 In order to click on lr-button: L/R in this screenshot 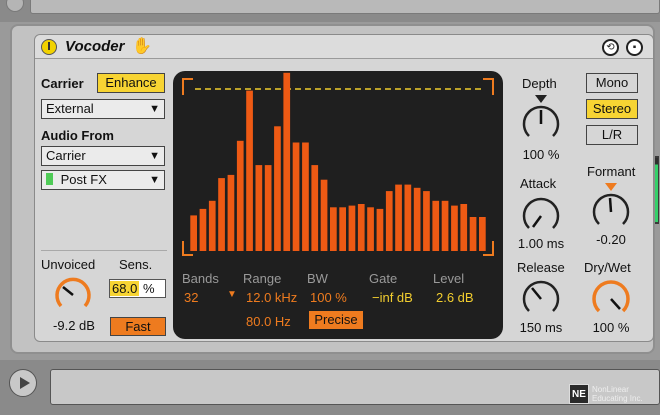, I will do `click(612, 135)`.